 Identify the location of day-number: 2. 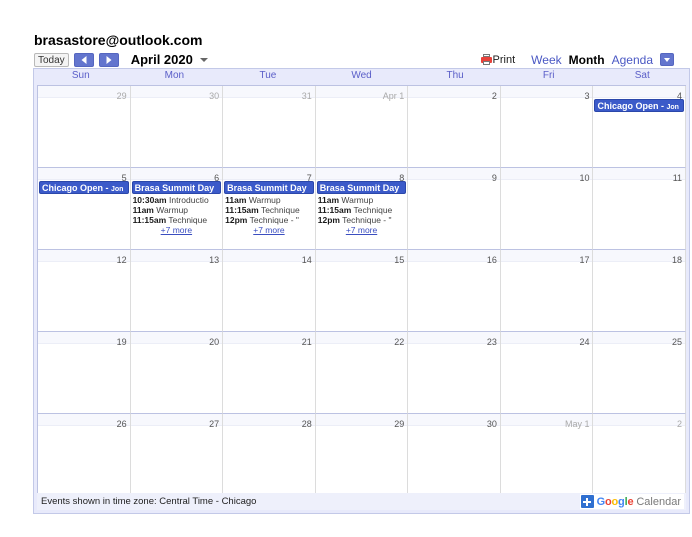
(680, 424).